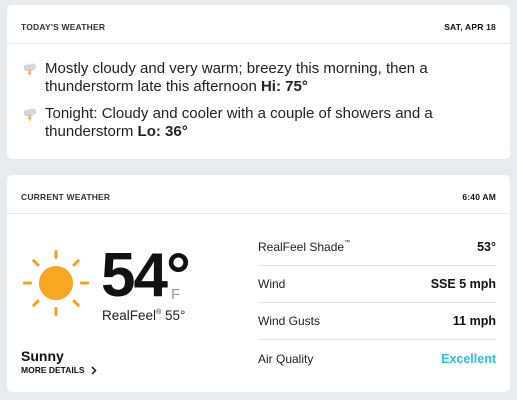 This screenshot has width=517, height=400. Describe the element at coordinates (258, 27) in the screenshot. I see `todays-weather-header: TODAY'S WEATHER SAT, APR 18` at that location.